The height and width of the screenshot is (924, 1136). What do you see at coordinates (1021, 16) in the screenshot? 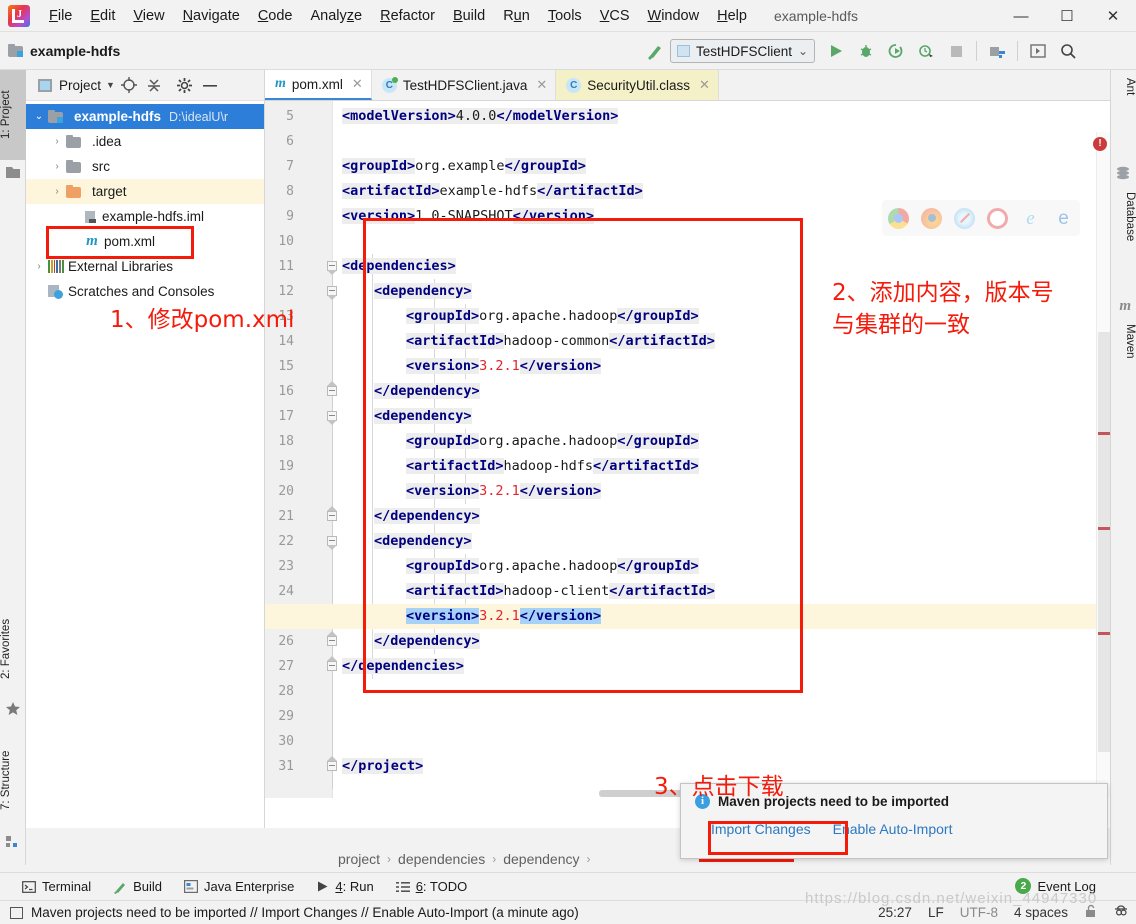
I see `minimize-button: —` at bounding box center [1021, 16].